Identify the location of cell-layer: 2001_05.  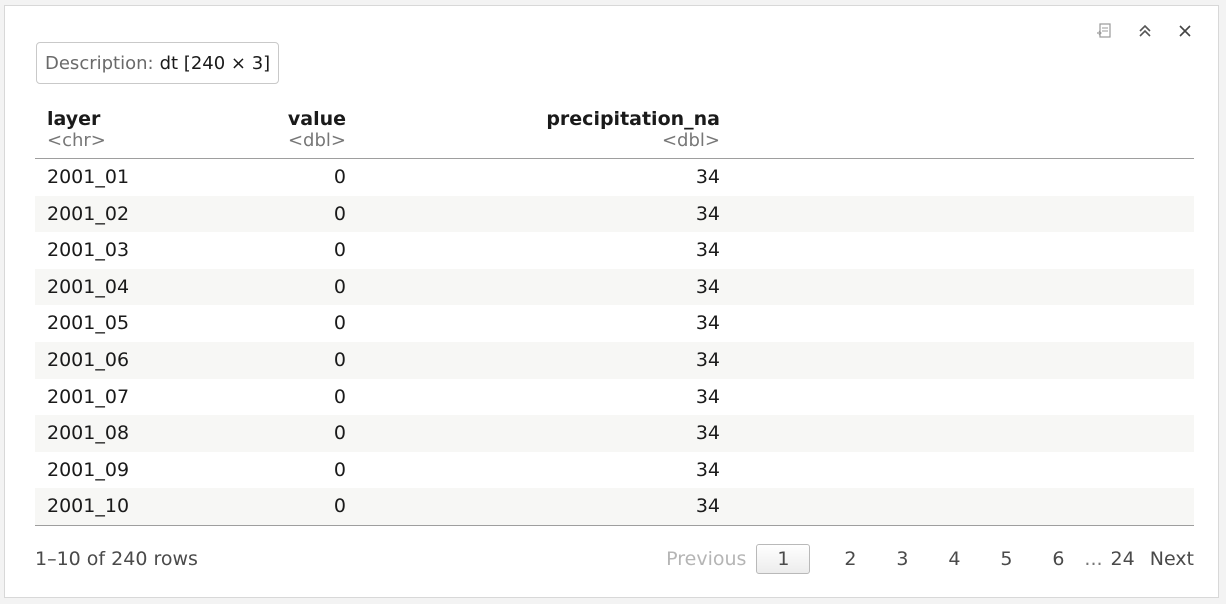
(88, 323).